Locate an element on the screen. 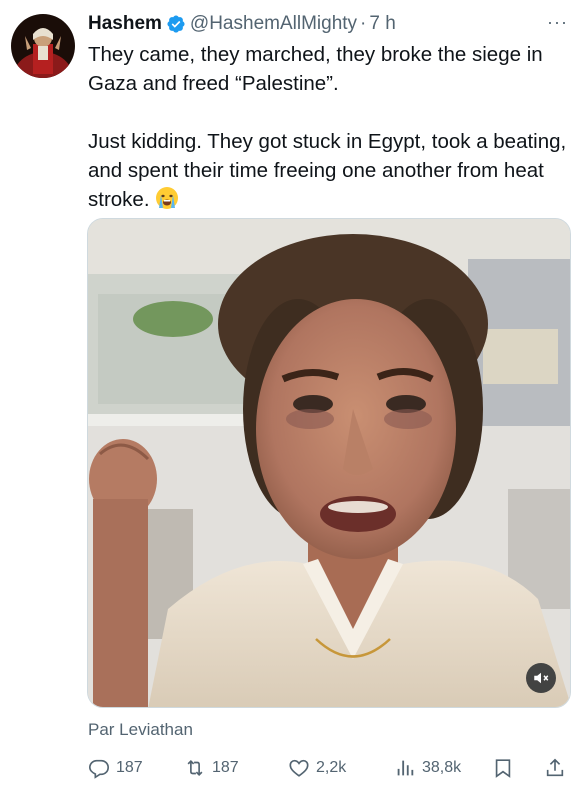  more-icon: ··· is located at coordinates (557, 22).